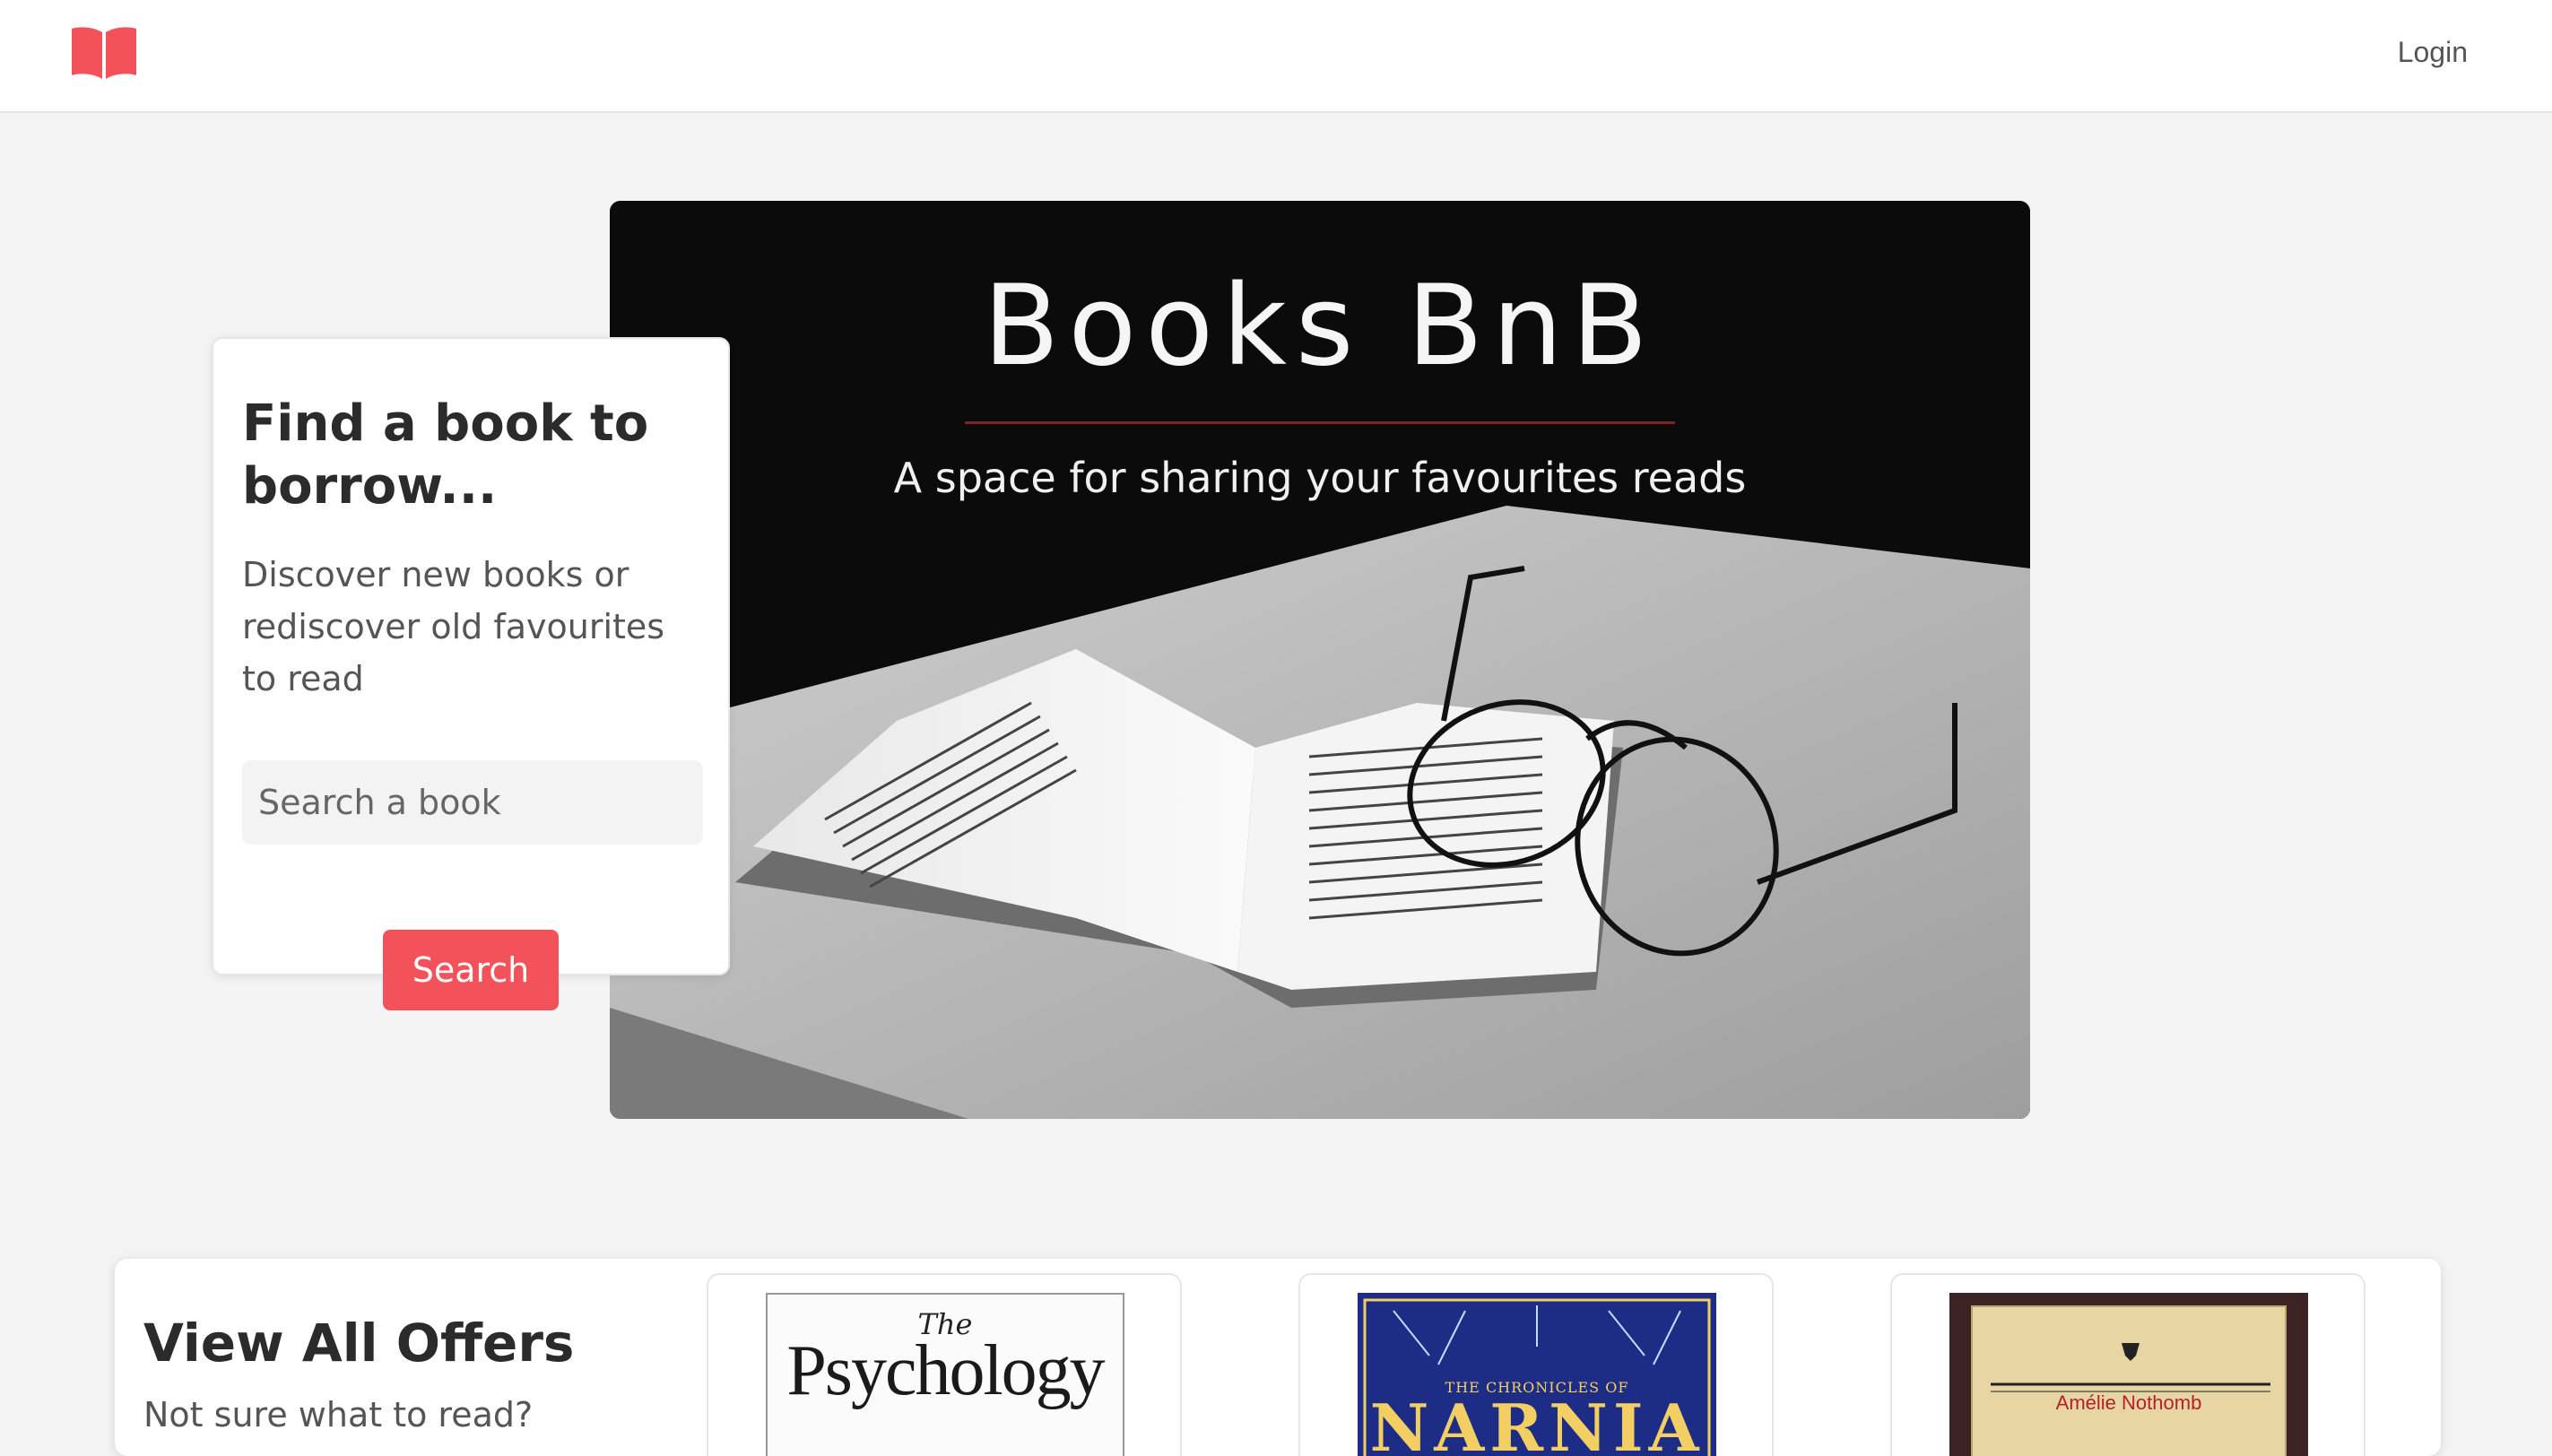 The width and height of the screenshot is (2552, 1456). I want to click on open-book-icon, so click(104, 53).